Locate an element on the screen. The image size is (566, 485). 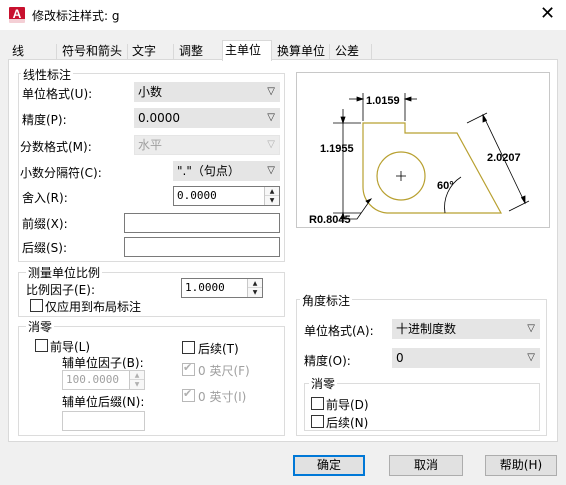
round-off-stepper: ▲ ▼ is located at coordinates (271, 196).